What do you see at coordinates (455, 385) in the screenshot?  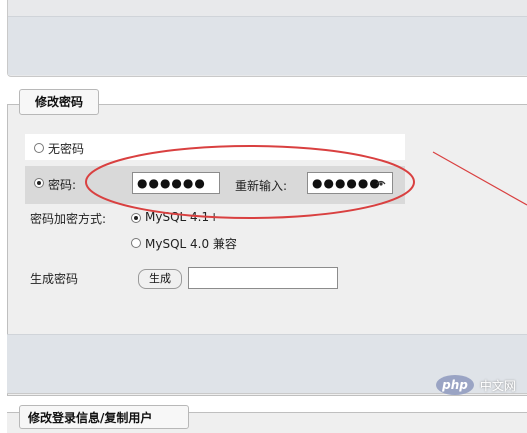 I see `php-logo: php` at bounding box center [455, 385].